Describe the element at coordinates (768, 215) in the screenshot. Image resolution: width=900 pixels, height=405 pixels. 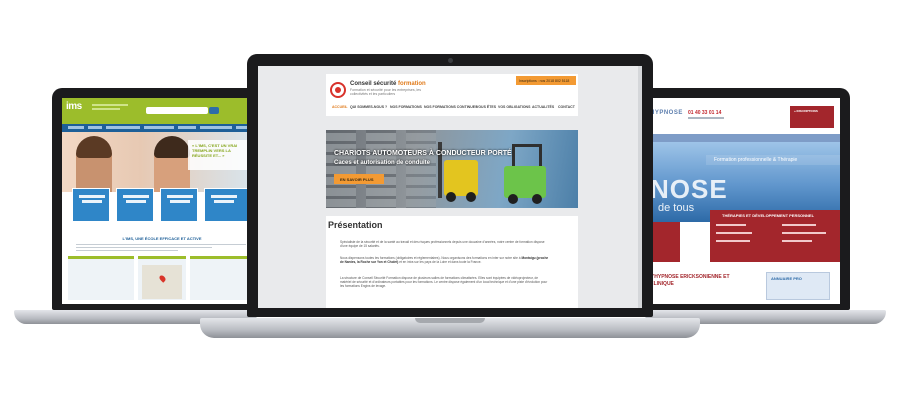
I see `hypnose-card-title: THÉRAPIES ET DÉVELOPPEMENT PERSONNEL` at that location.